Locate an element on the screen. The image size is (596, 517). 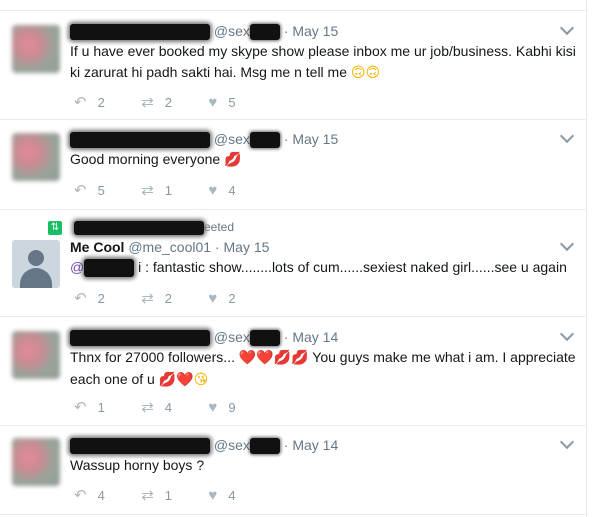
reply-count: 5 is located at coordinates (101, 190).